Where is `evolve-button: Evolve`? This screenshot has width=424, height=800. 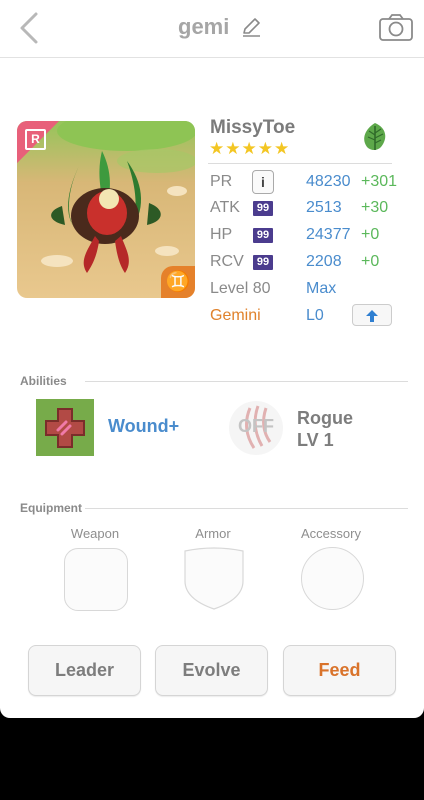 evolve-button: Evolve is located at coordinates (211, 670).